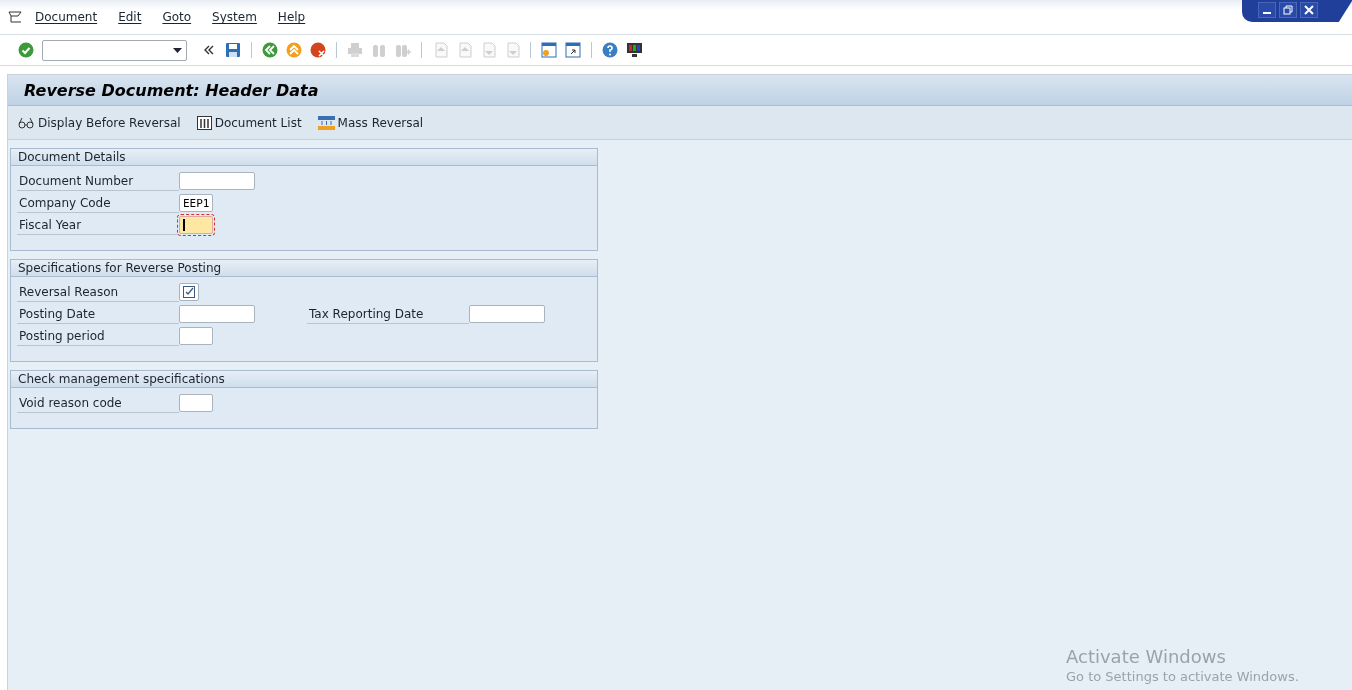 This screenshot has width=1352, height=690. Describe the element at coordinates (16, 17) in the screenshot. I see `menu-icon` at that location.